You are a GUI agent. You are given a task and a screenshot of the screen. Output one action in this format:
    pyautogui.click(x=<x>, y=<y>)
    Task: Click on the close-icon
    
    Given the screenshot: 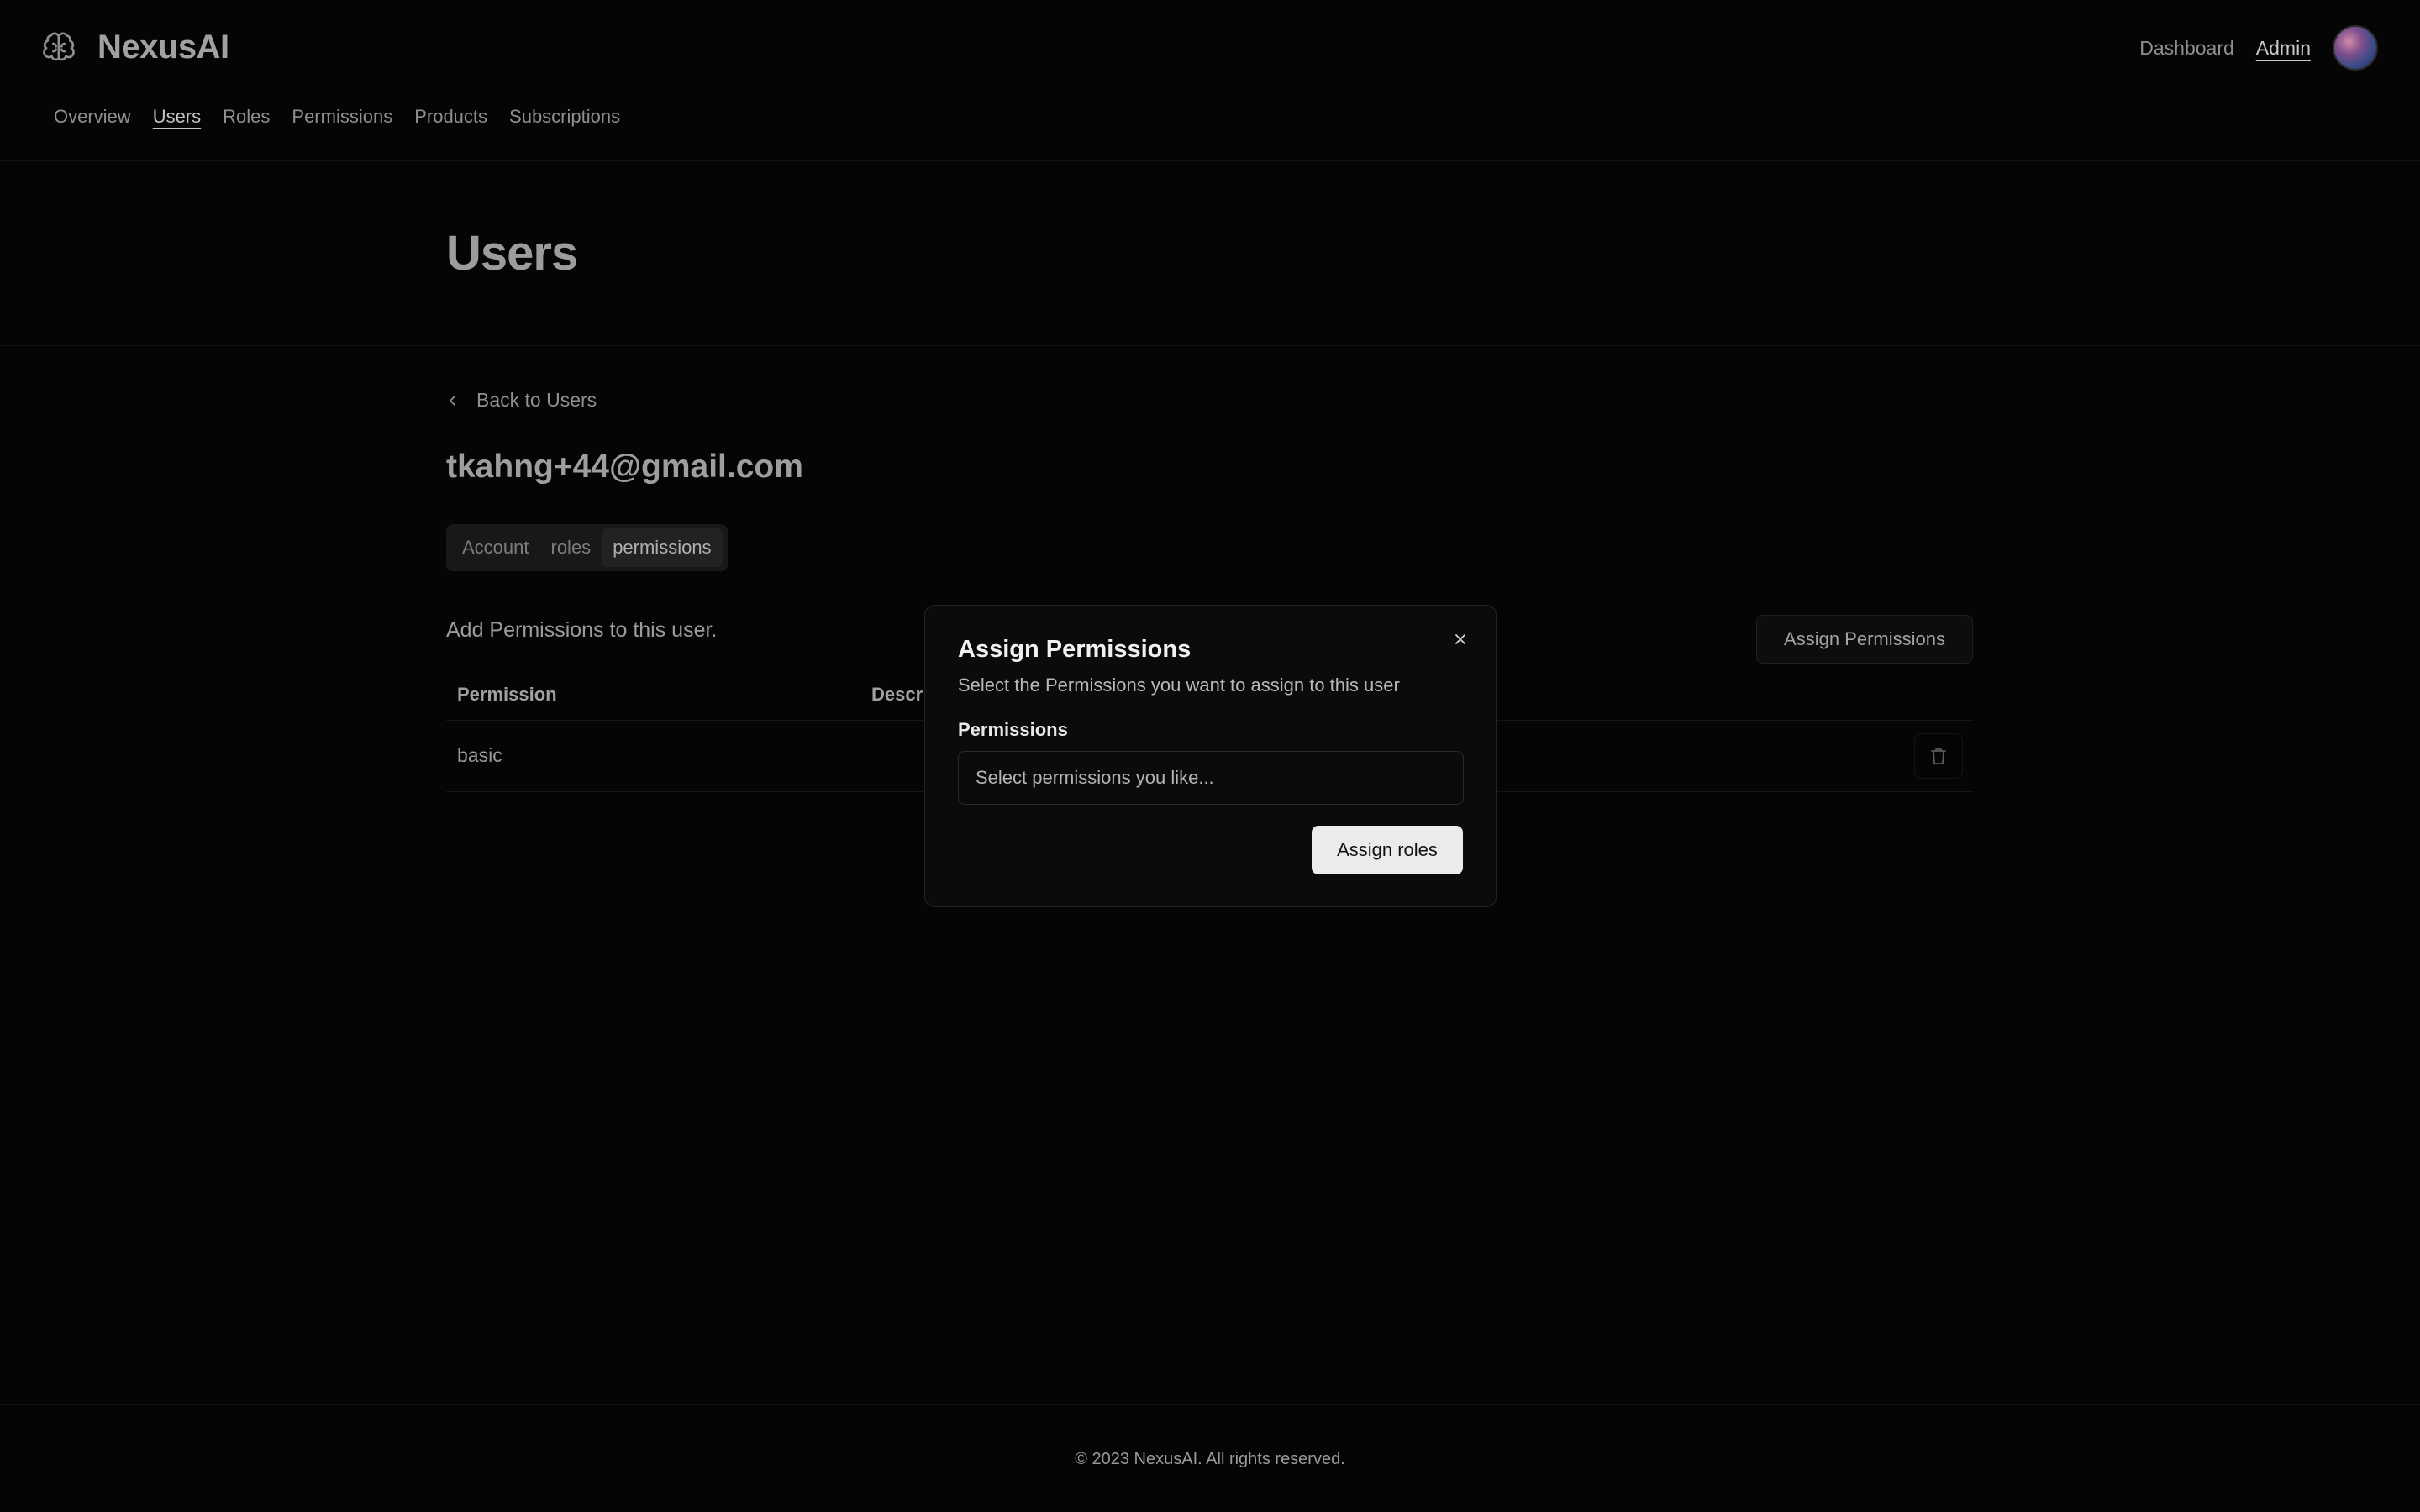 What is the action you would take?
    pyautogui.click(x=1460, y=639)
    